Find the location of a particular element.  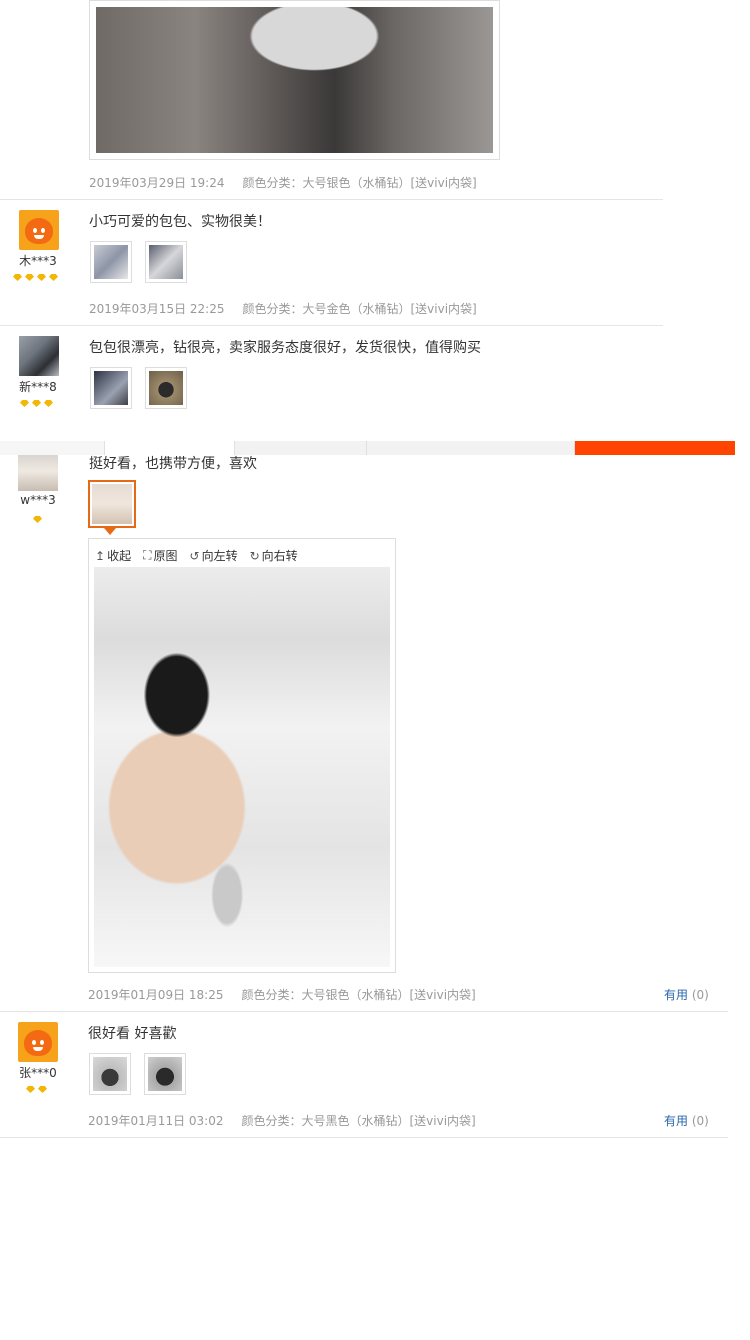

review-meta: 2019年01月09日 18:25 颜色分类：大号银色（水桶钻）[送vivi内袋] is located at coordinates (282, 994).